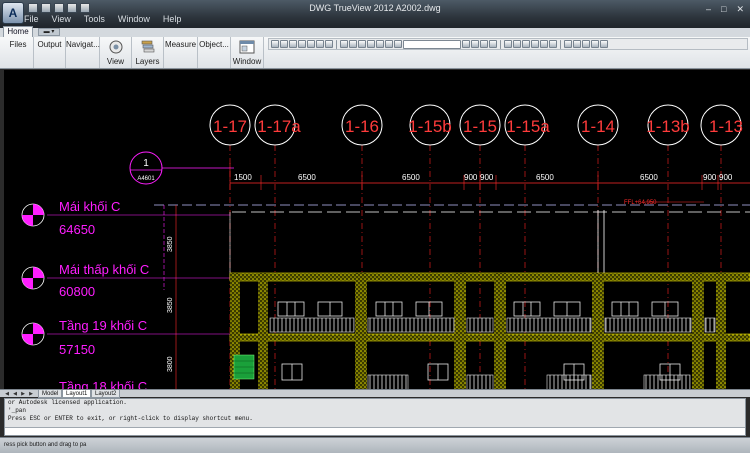 This screenshot has height=453, width=750. Describe the element at coordinates (18, 31) in the screenshot. I see `tab-home: Home` at that location.